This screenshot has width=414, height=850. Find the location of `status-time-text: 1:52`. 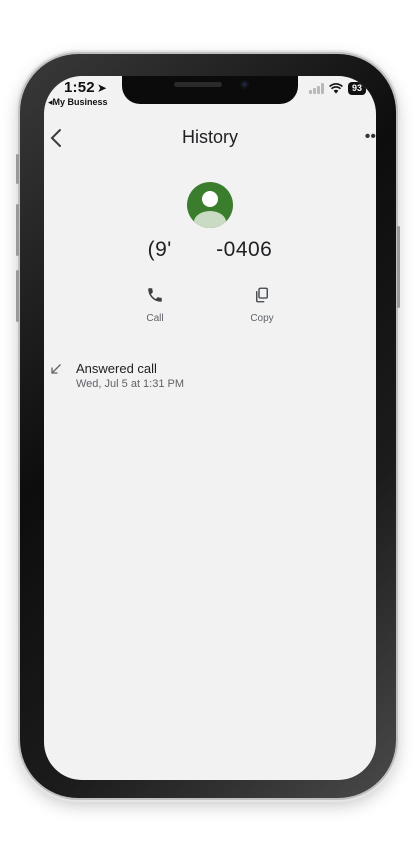

status-time-text: 1:52 is located at coordinates (79, 87).